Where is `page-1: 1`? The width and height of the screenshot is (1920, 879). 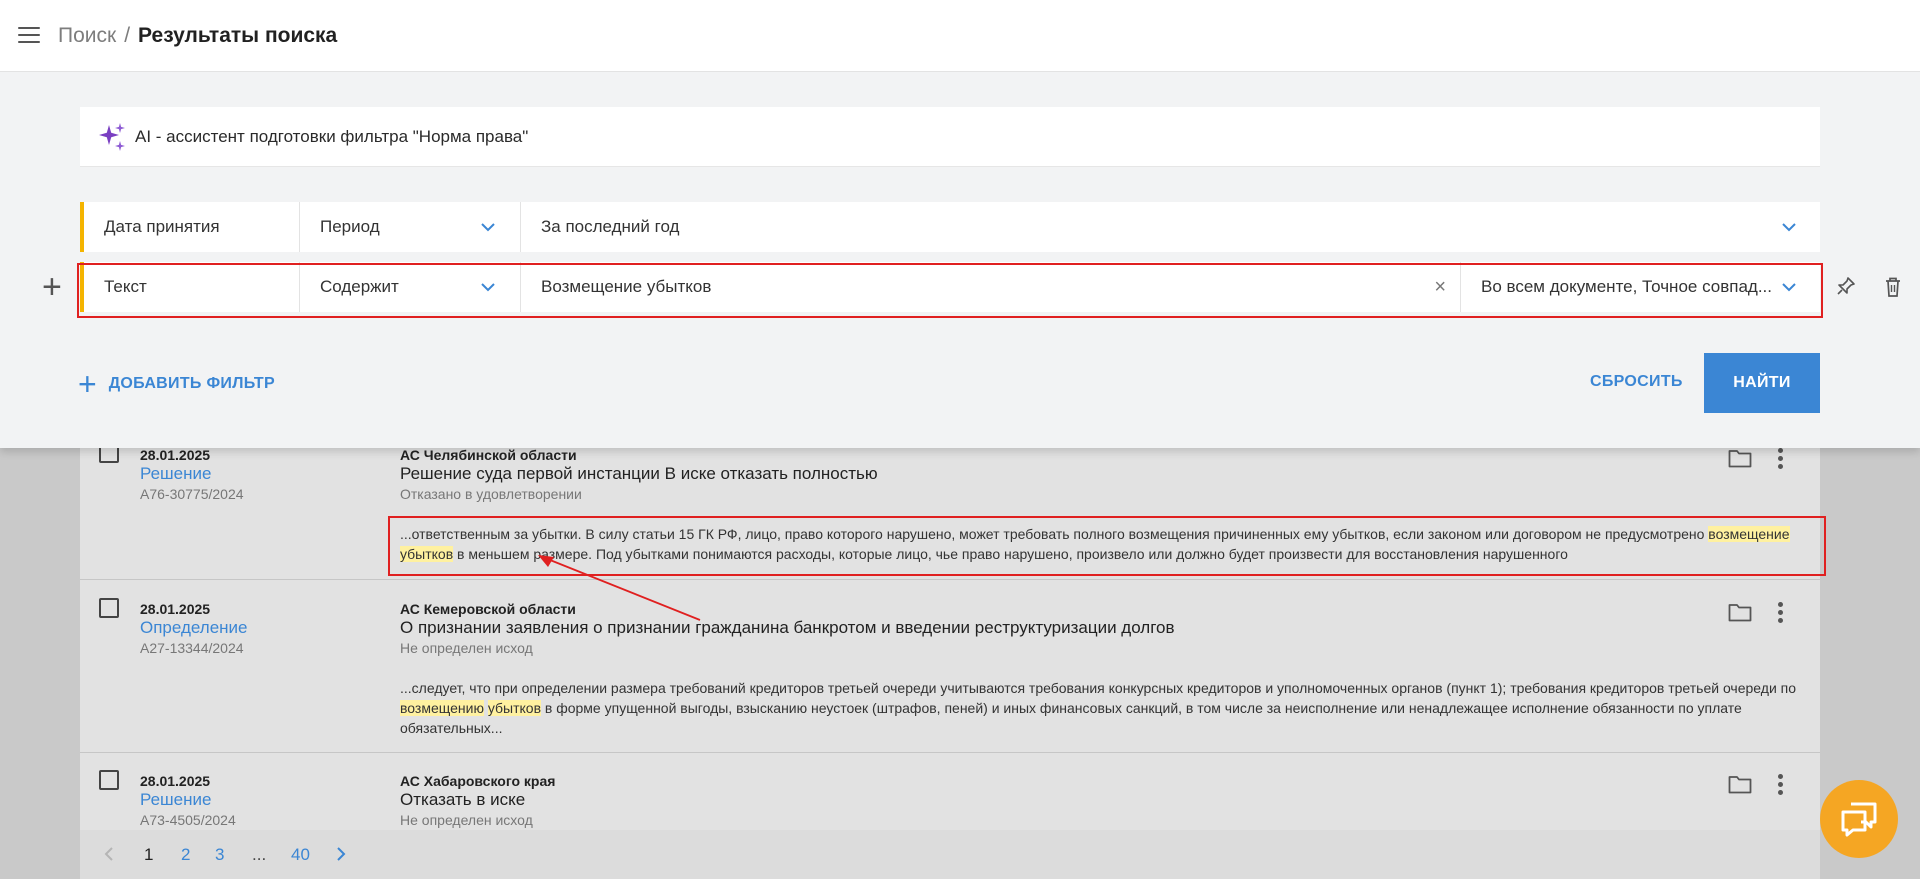
page-1: 1 is located at coordinates (148, 855).